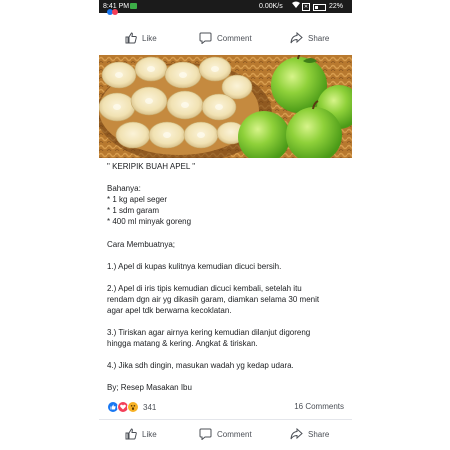  I want to click on post-credit: By; Resep Masakan Ibu, so click(149, 387).